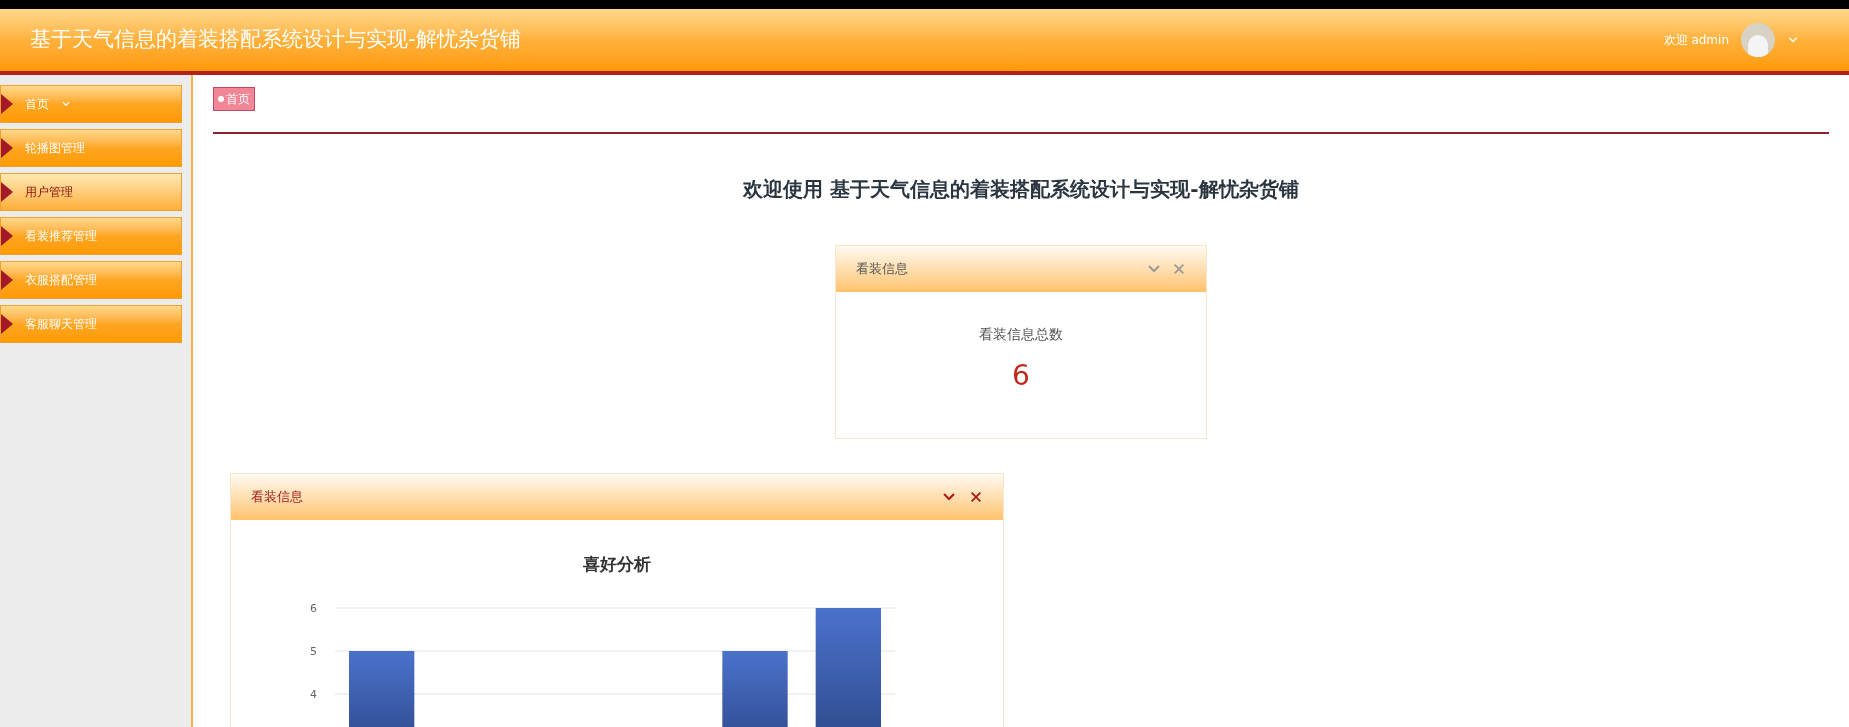 The height and width of the screenshot is (727, 1849). Describe the element at coordinates (91, 192) in the screenshot. I see `sidebar-item: 用户管理` at that location.